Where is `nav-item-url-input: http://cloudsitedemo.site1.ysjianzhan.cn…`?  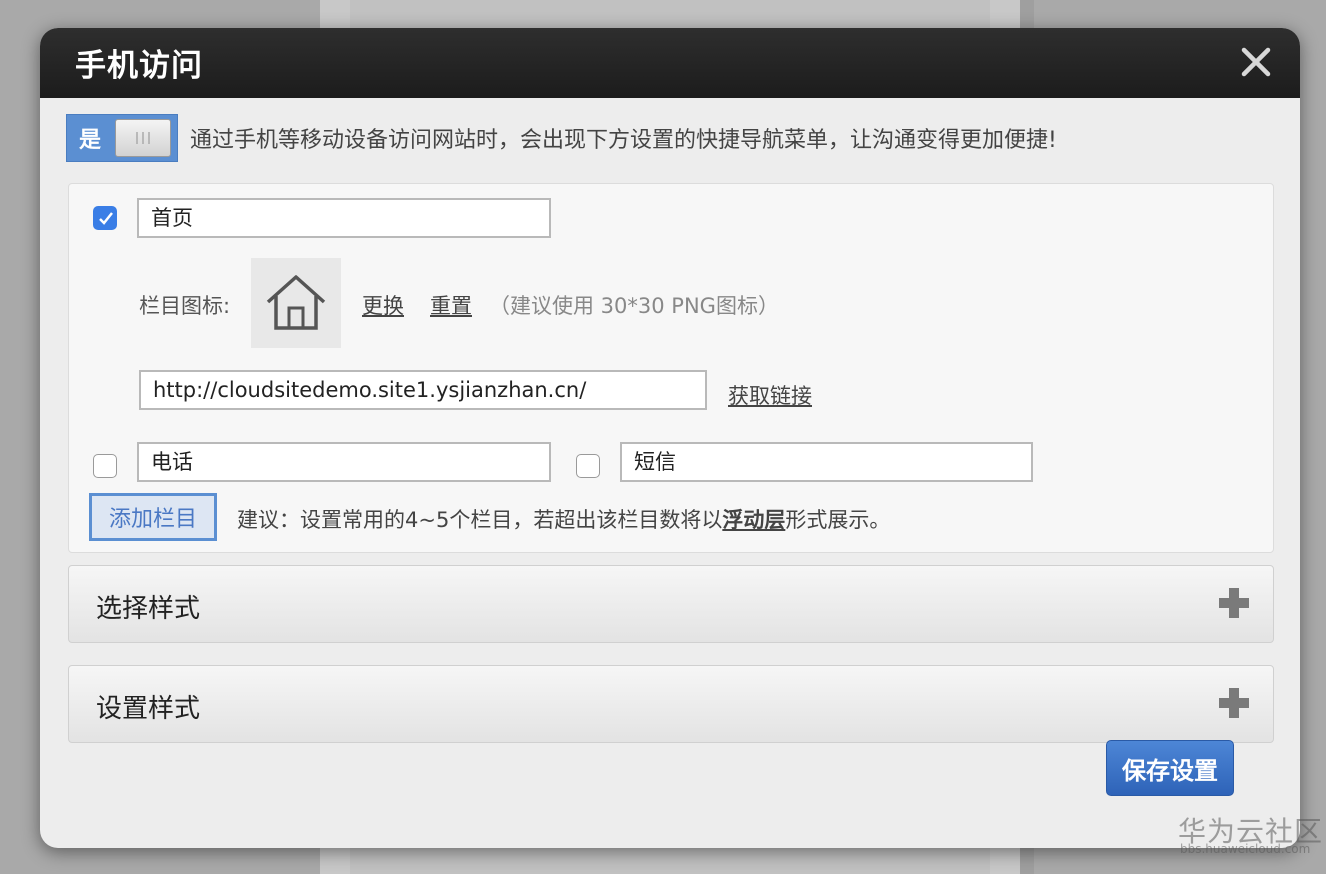 nav-item-url-input: http://cloudsitedemo.site1.ysjianzhan.cn… is located at coordinates (423, 390).